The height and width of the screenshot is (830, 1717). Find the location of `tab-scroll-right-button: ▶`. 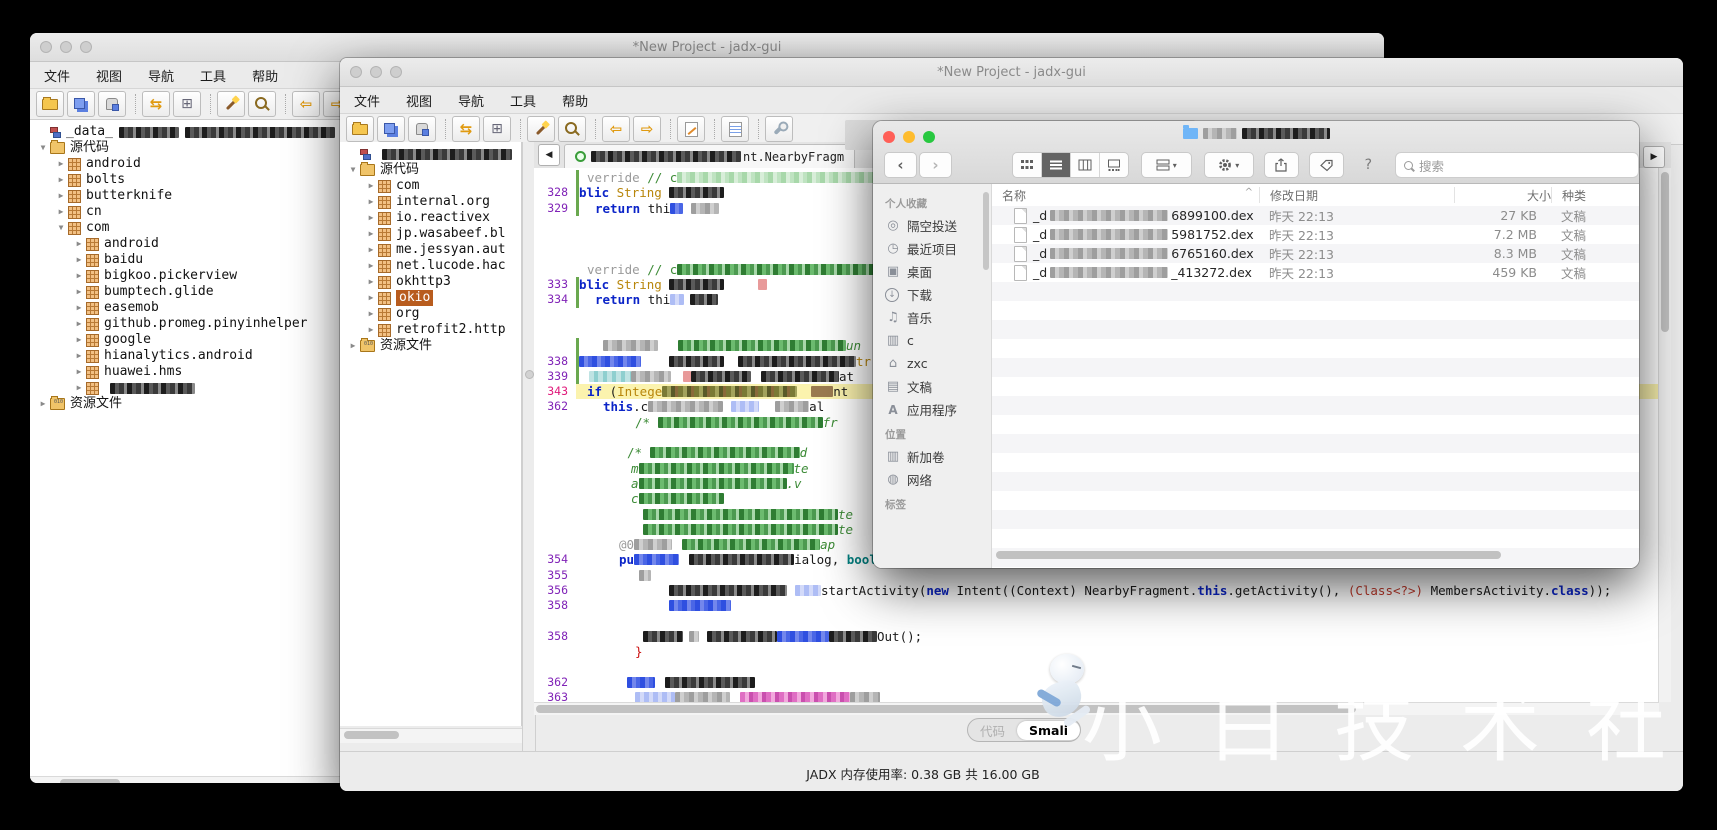

tab-scroll-right-button: ▶ is located at coordinates (1654, 157).